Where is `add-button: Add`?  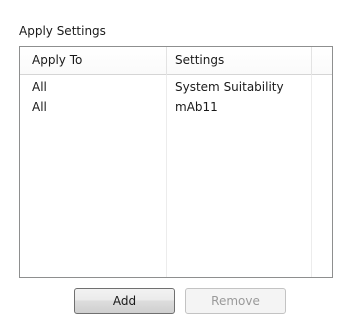 add-button: Add is located at coordinates (124, 301).